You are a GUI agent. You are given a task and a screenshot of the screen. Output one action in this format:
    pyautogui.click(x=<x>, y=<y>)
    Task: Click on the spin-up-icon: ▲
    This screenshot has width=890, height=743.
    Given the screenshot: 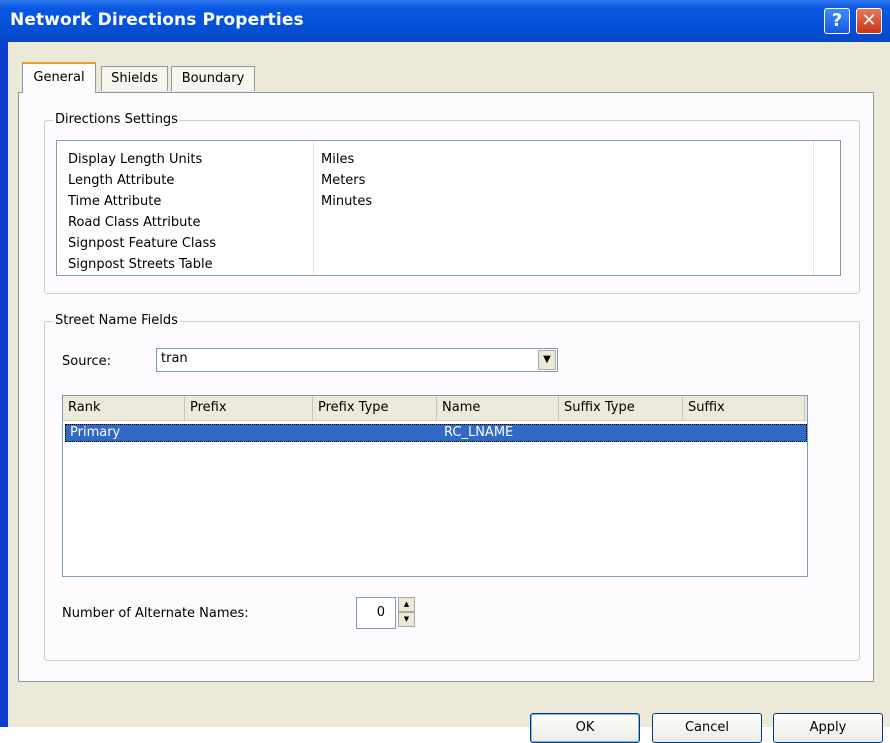 What is the action you would take?
    pyautogui.click(x=406, y=604)
    